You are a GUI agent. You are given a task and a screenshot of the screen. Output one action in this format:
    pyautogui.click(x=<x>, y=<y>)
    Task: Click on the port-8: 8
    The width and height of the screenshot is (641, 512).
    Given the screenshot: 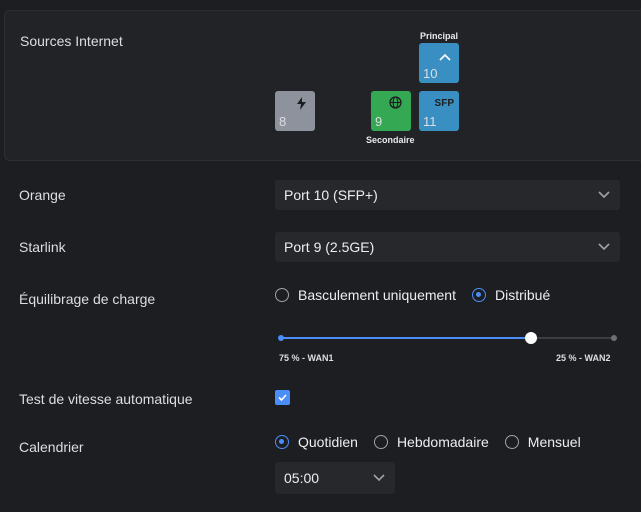 What is the action you would take?
    pyautogui.click(x=295, y=111)
    